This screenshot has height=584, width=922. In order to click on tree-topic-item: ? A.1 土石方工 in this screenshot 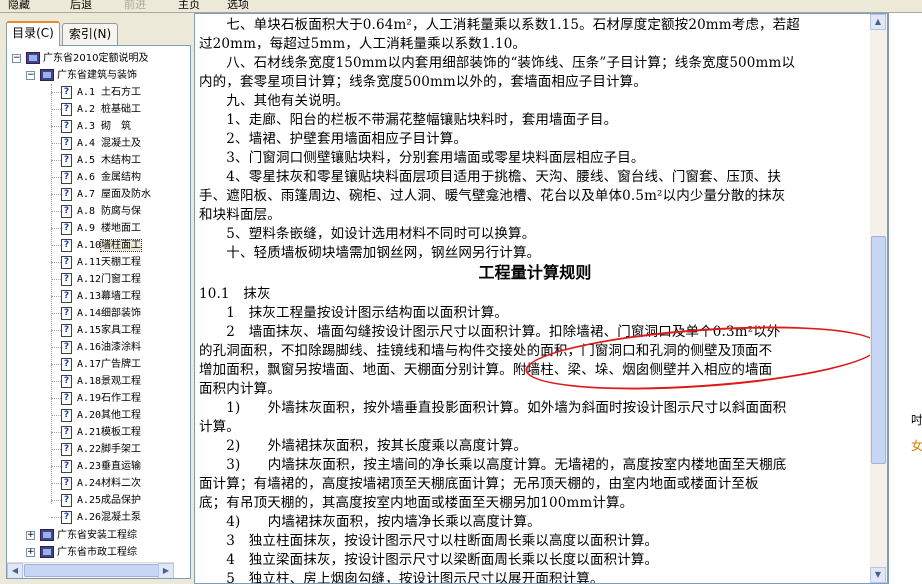, I will do `click(101, 92)`.